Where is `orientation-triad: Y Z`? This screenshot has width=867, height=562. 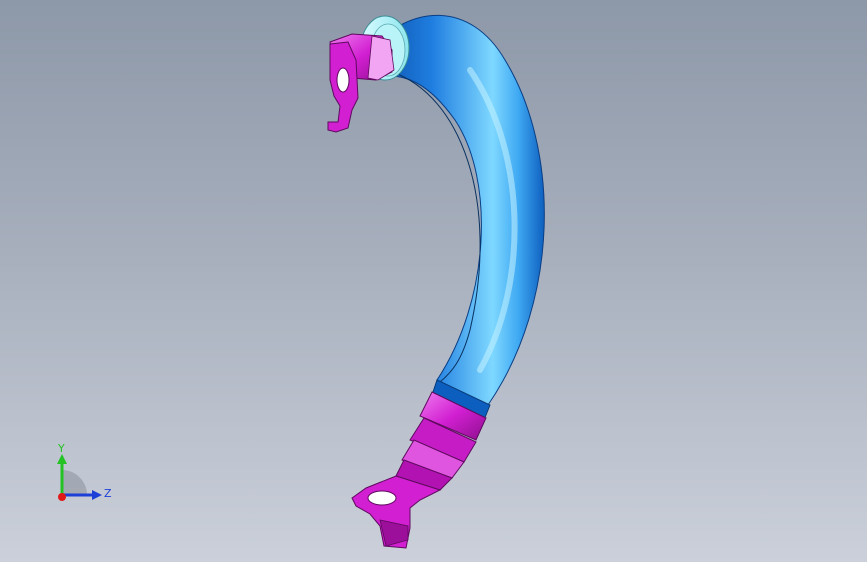
orientation-triad: Y Z is located at coordinates (84, 471).